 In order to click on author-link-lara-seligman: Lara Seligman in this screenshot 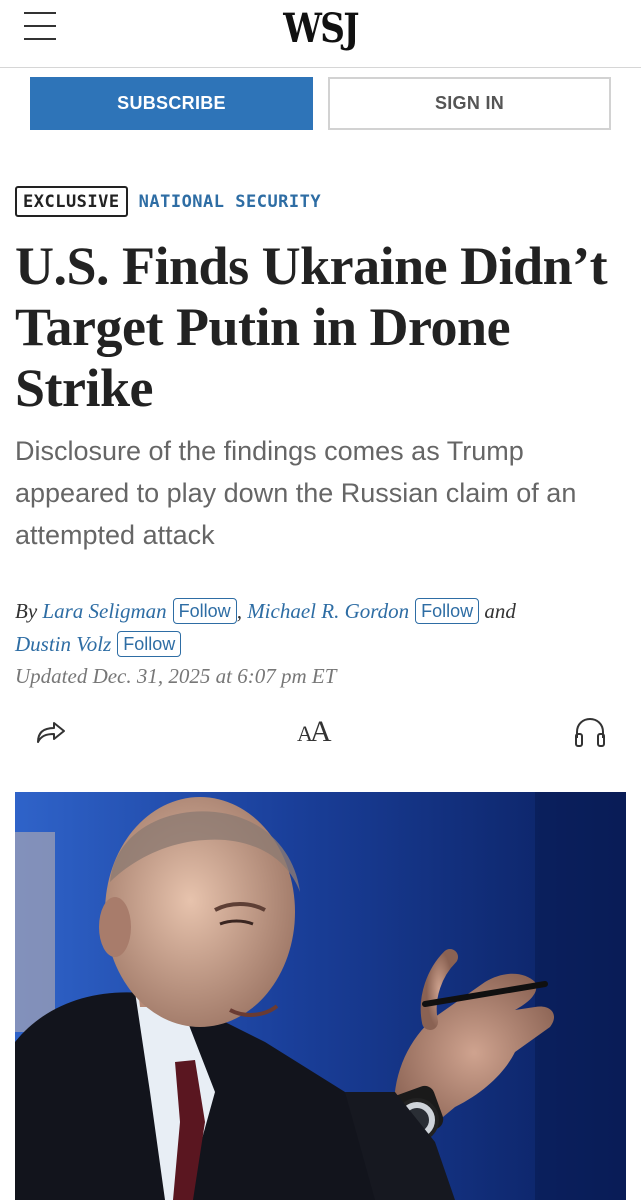, I will do `click(104, 611)`.